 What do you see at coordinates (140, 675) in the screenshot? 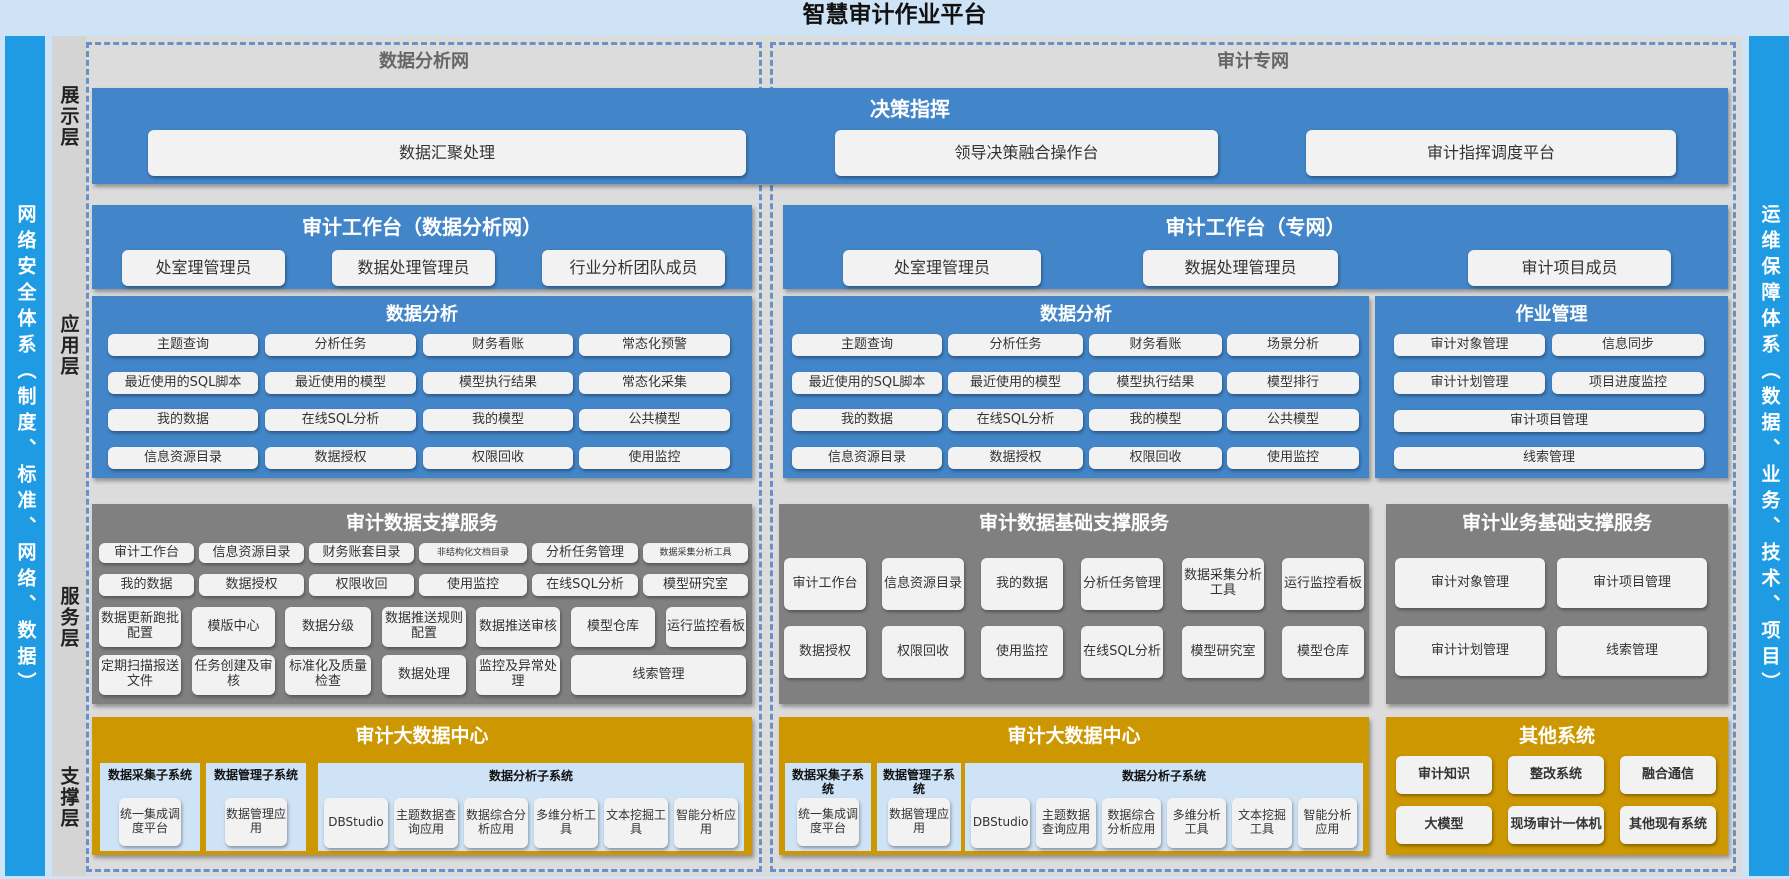
I see `service-item: 定期扫描报送文件` at bounding box center [140, 675].